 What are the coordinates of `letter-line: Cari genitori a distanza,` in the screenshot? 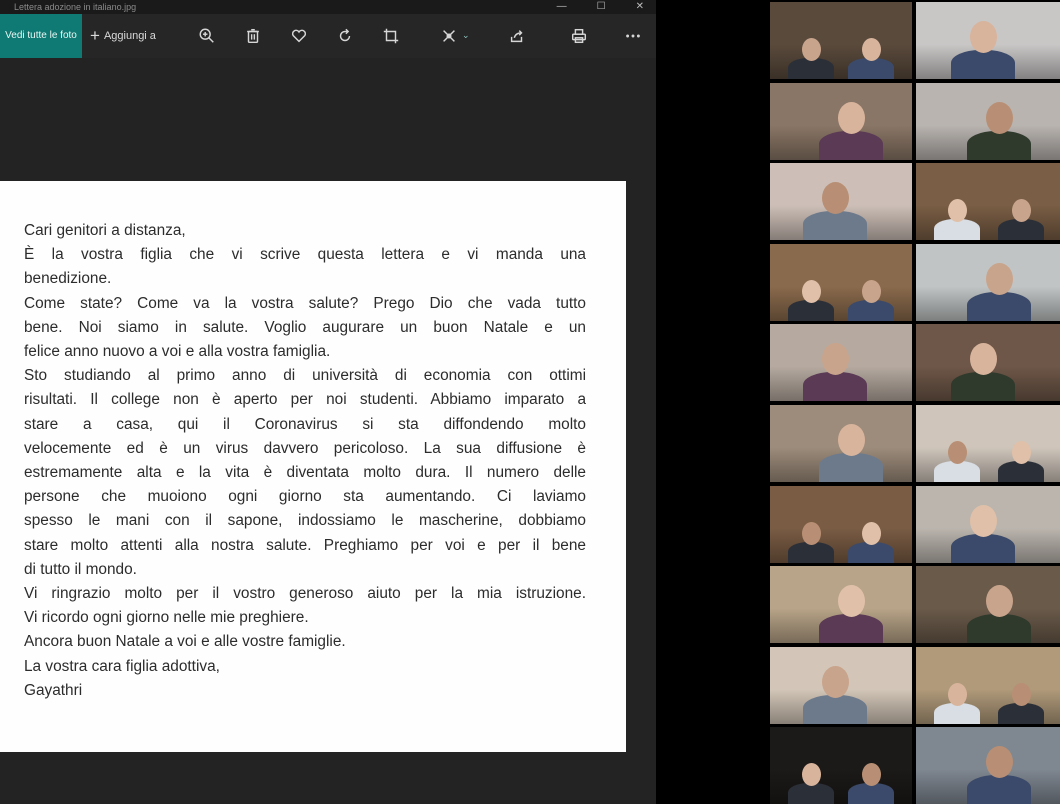 It's located at (105, 230).